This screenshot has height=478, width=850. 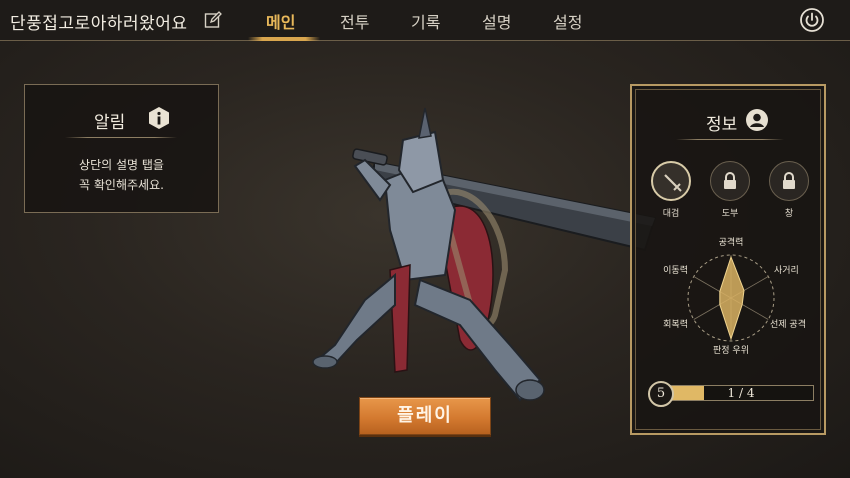 What do you see at coordinates (121, 148) in the screenshot?
I see `notice-panel: 알림 상단의 설명 탭을 꼭 확인해주세요.` at bounding box center [121, 148].